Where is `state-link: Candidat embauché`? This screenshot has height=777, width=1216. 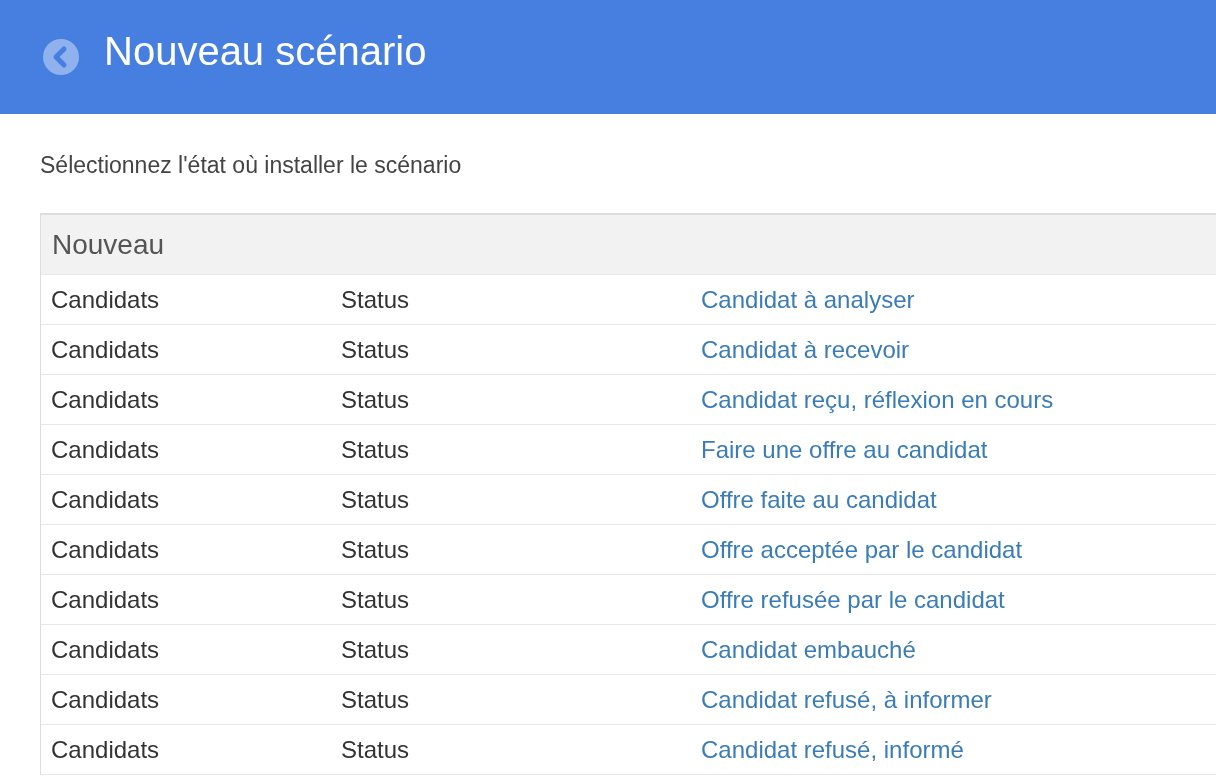 state-link: Candidat embauché is located at coordinates (808, 649).